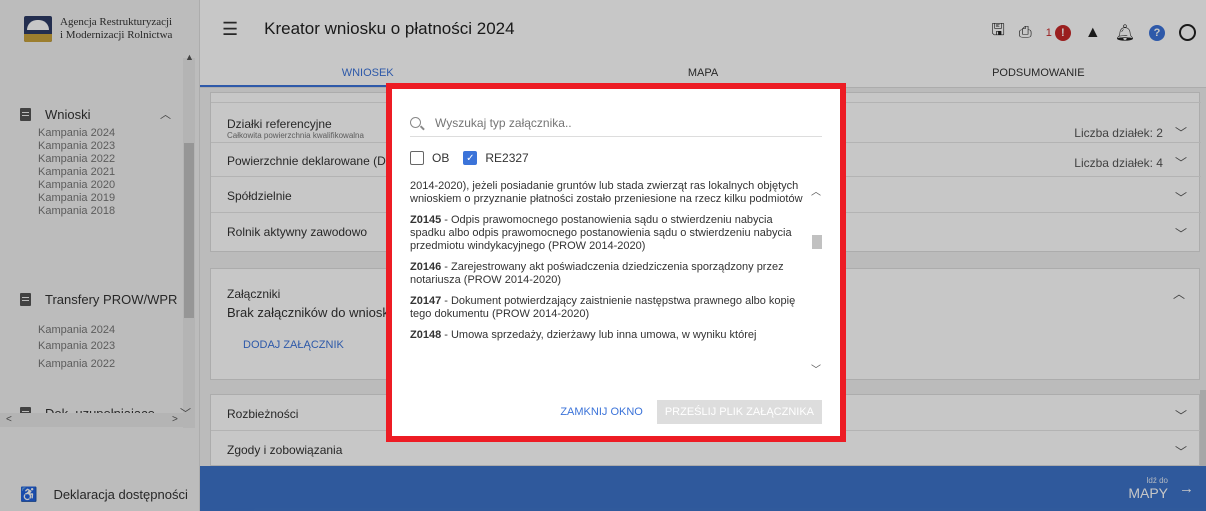 The height and width of the screenshot is (511, 1206). I want to click on upload-attachment-button: PRZEŚLIJ PLIK ZAŁĄCZNIKA, so click(739, 412).